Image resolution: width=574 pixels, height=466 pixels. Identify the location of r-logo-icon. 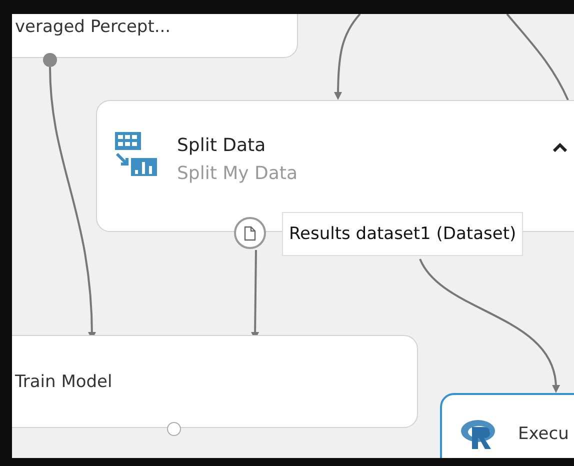
(478, 434).